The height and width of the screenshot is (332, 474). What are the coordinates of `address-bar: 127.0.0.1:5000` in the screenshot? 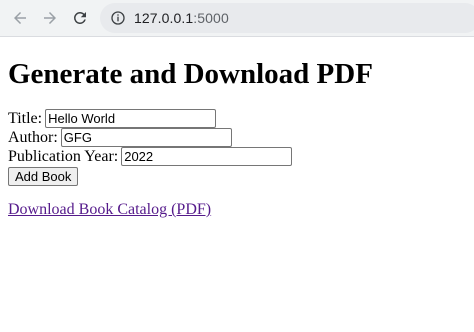 It's located at (287, 18).